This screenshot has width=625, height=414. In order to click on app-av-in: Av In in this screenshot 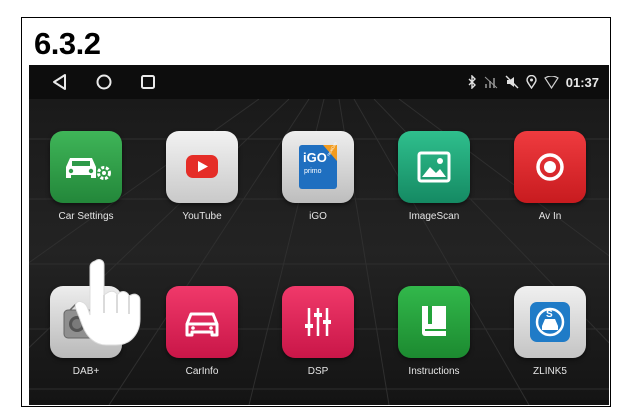, I will do `click(550, 186)`.